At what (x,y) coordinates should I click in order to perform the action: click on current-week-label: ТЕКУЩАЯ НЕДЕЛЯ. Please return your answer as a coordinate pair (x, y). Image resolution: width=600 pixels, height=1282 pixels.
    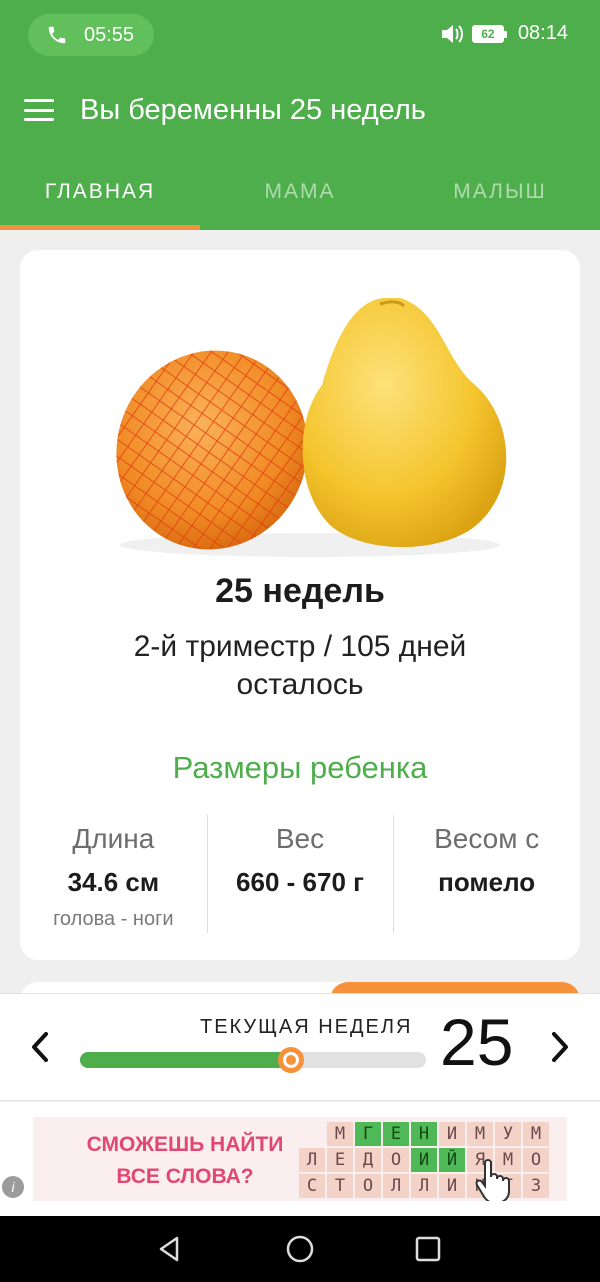
    Looking at the image, I should click on (306, 1027).